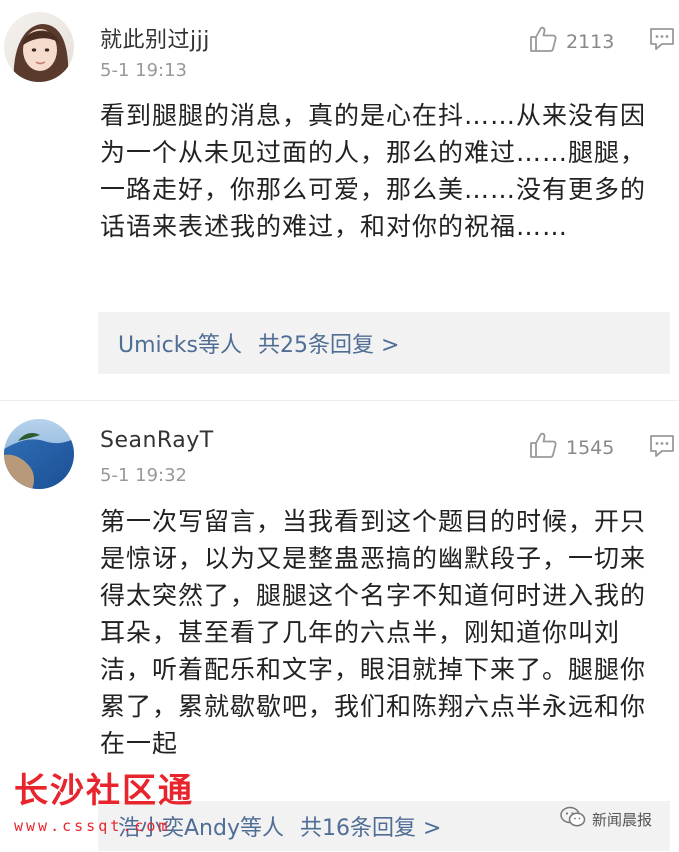 The width and height of the screenshot is (679, 852). I want to click on reply-count: 共25条回复 >, so click(328, 345).